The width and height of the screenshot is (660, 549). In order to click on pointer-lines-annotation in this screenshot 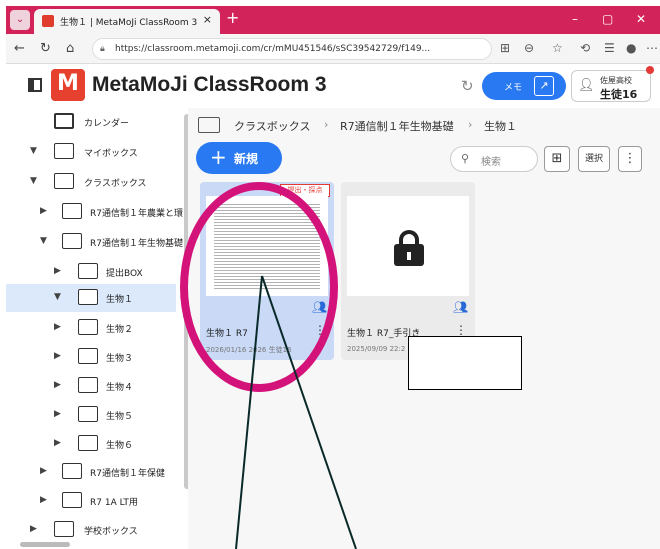, I will do `click(296, 412)`.